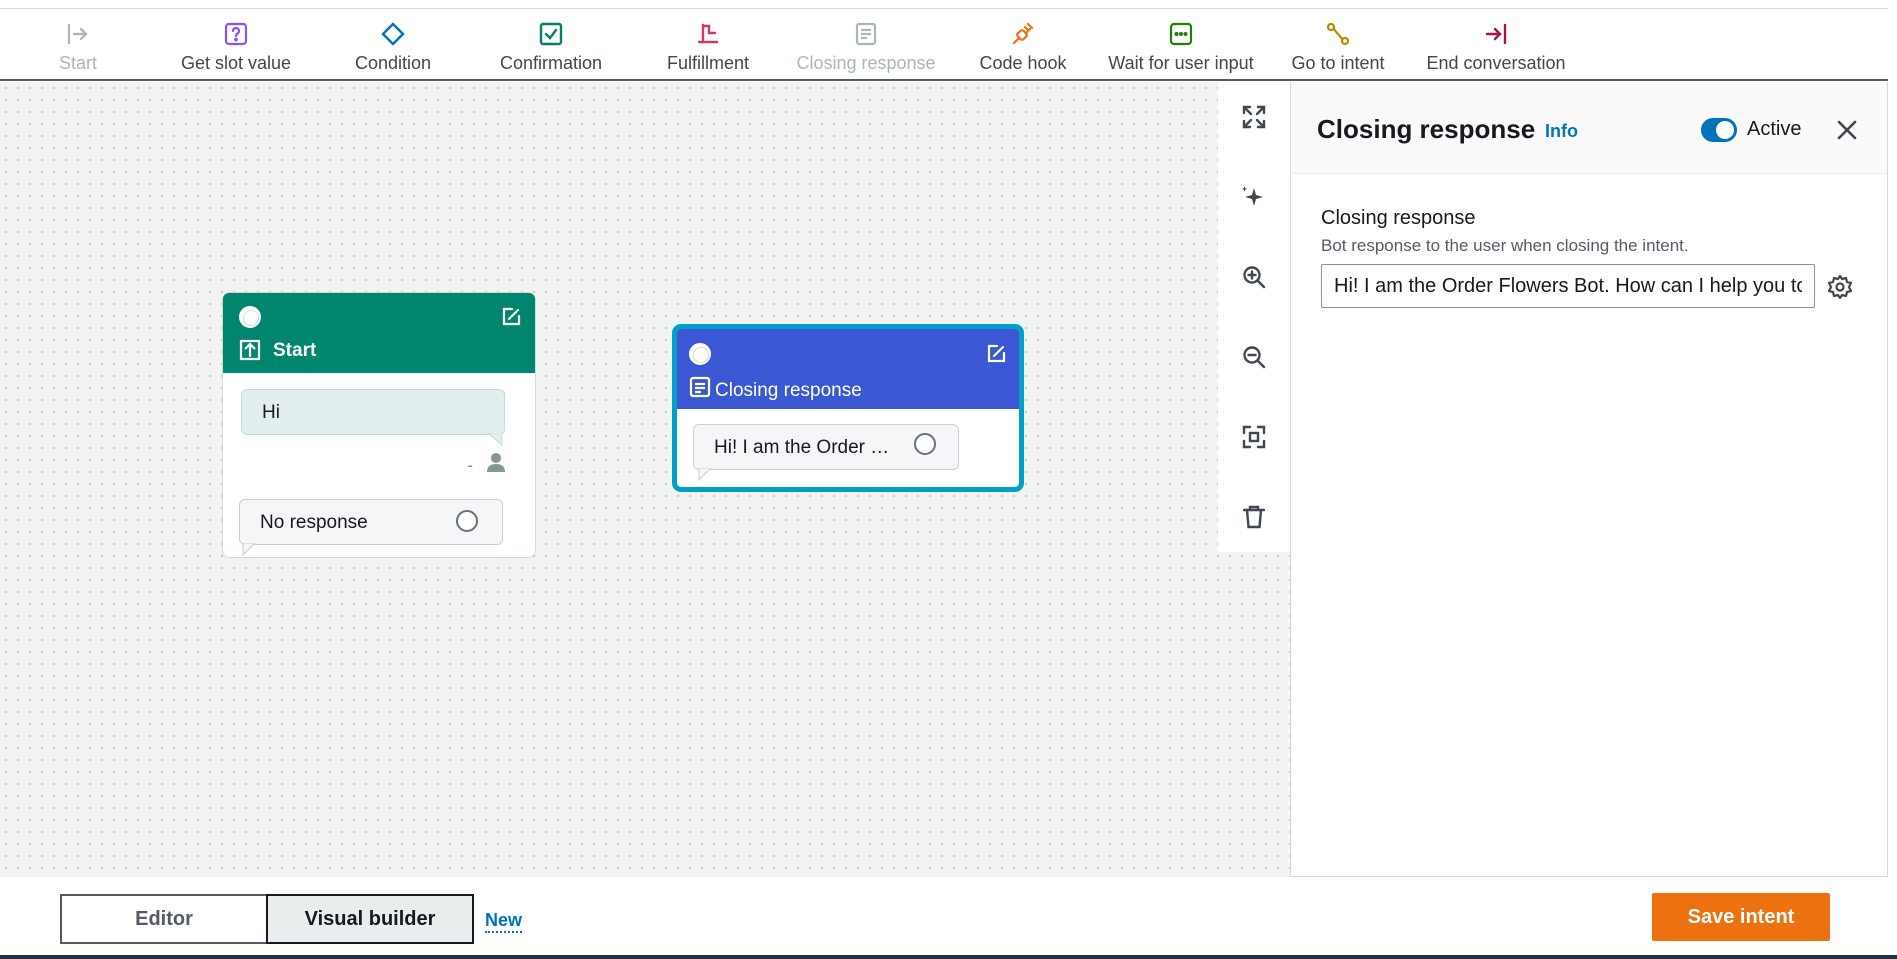 This screenshot has height=959, width=1897. What do you see at coordinates (1254, 117) in the screenshot?
I see `expand-icon` at bounding box center [1254, 117].